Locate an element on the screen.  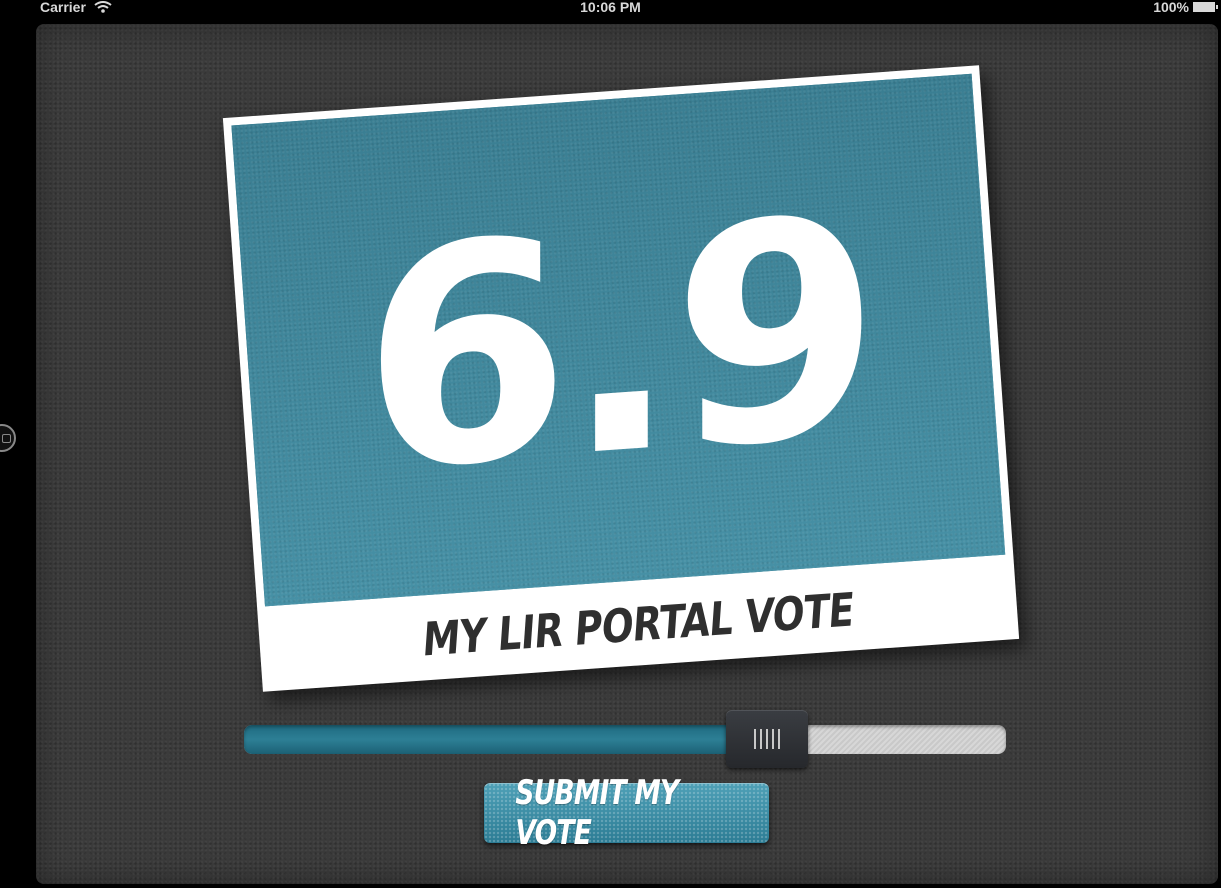
status-bar: Carrier 10:06 PM 100% is located at coordinates (610, 11).